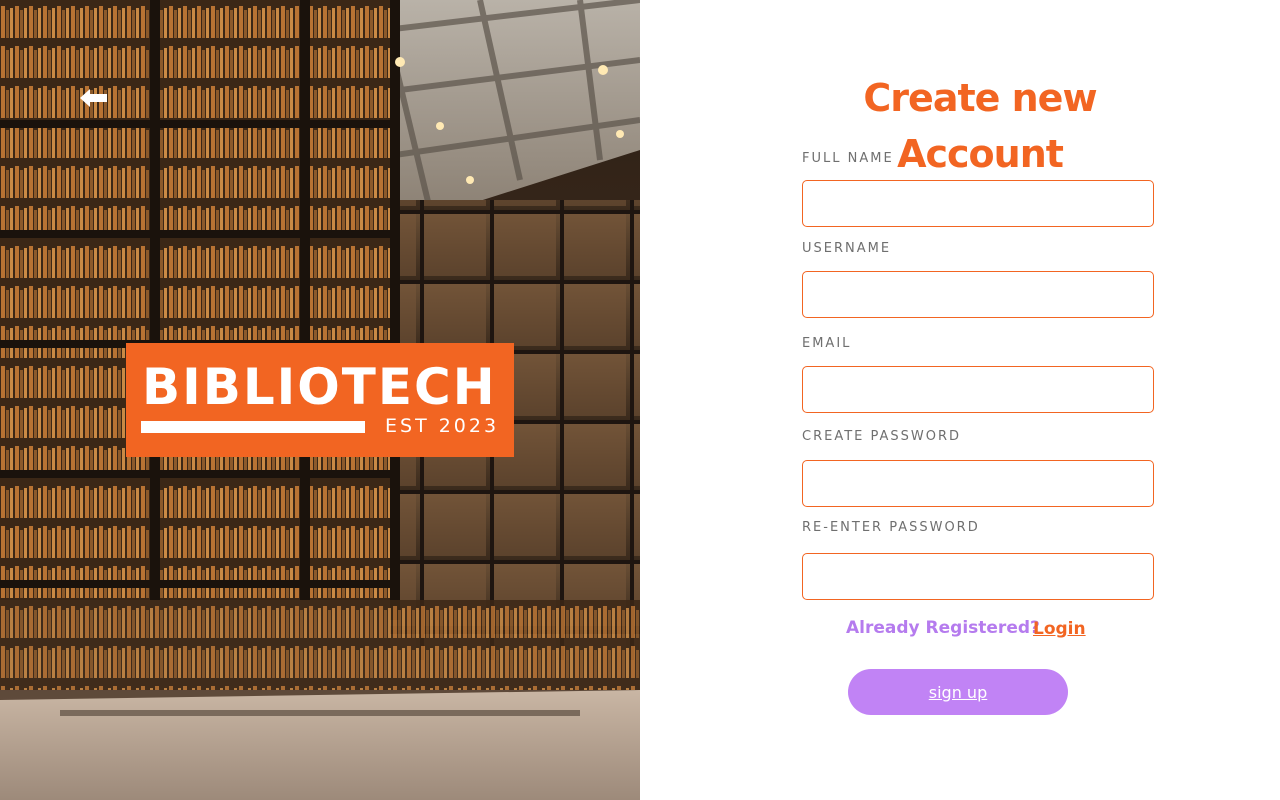  Describe the element at coordinates (253, 427) in the screenshot. I see `logo-underline` at that location.